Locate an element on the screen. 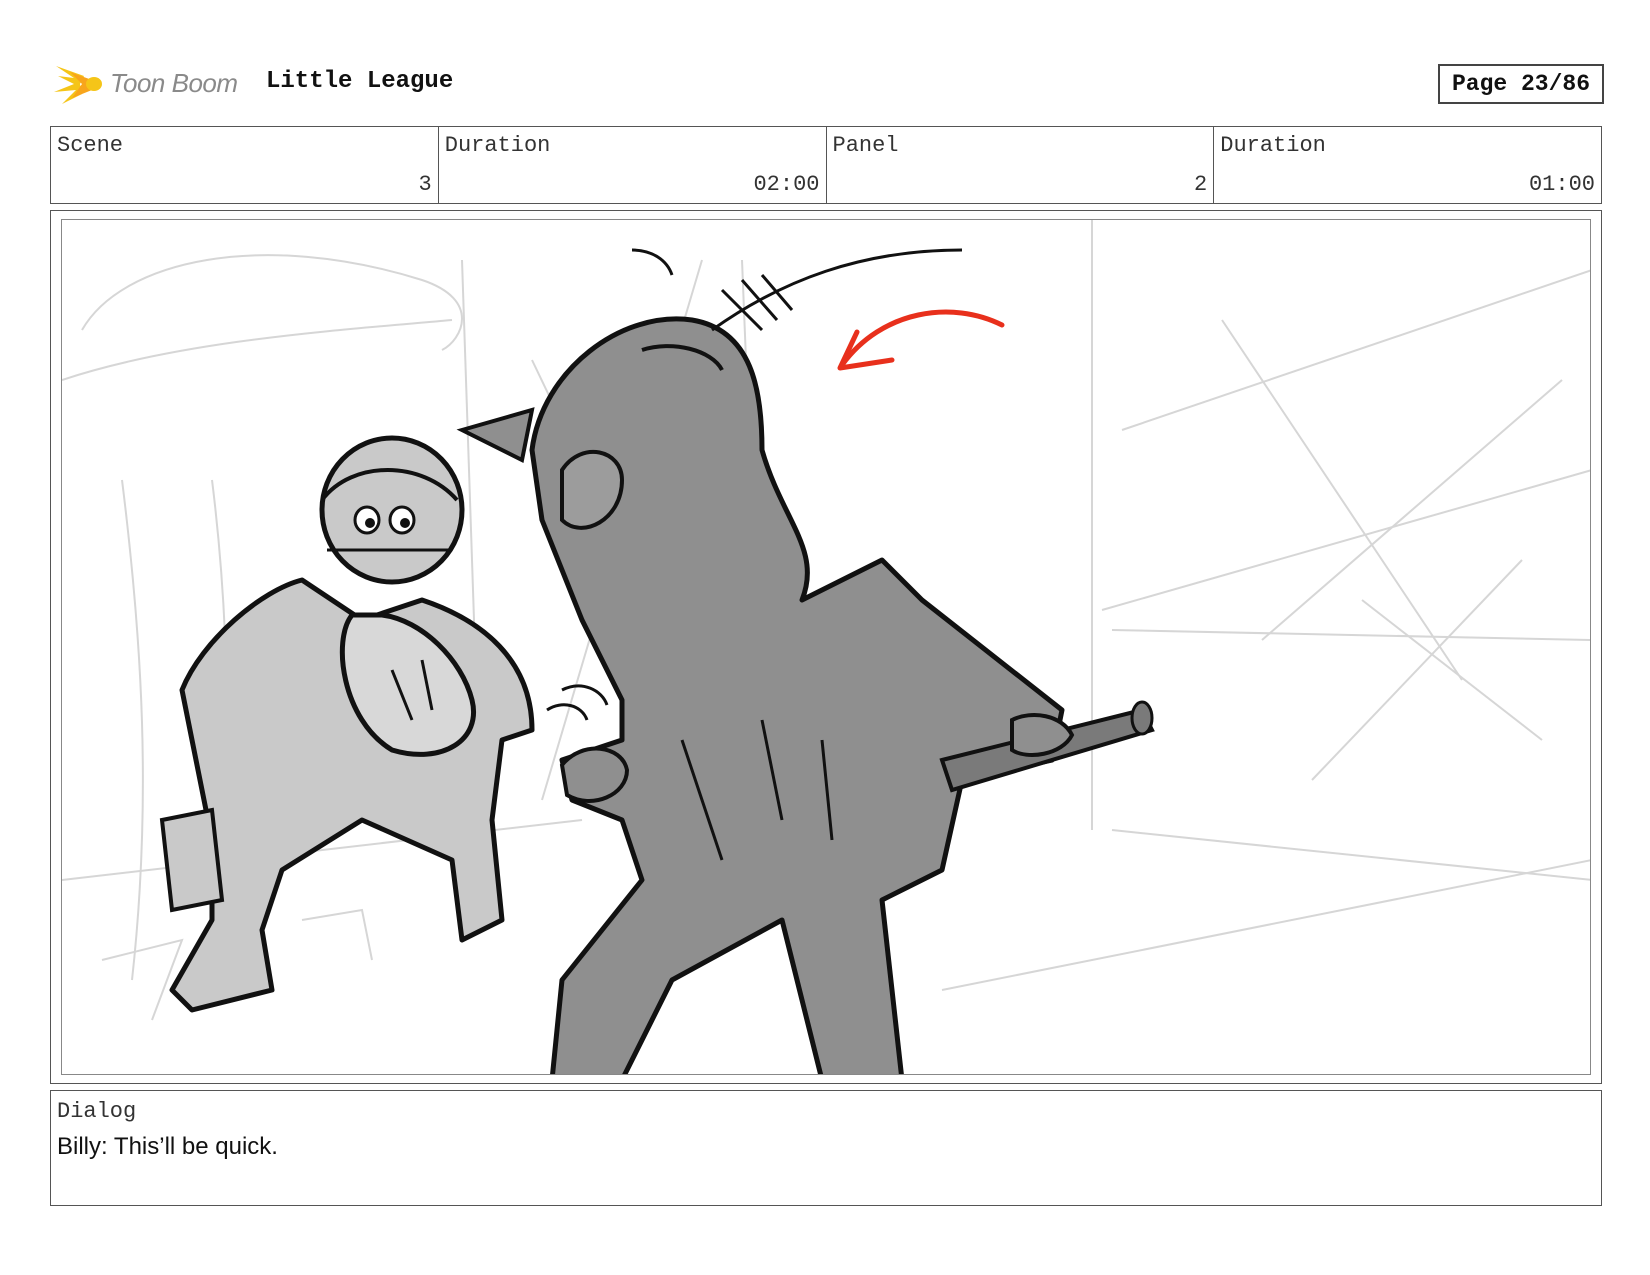 Image resolution: width=1650 pixels, height=1275 pixels. panel-duration-cell: Duration 01:00 is located at coordinates (1407, 165).